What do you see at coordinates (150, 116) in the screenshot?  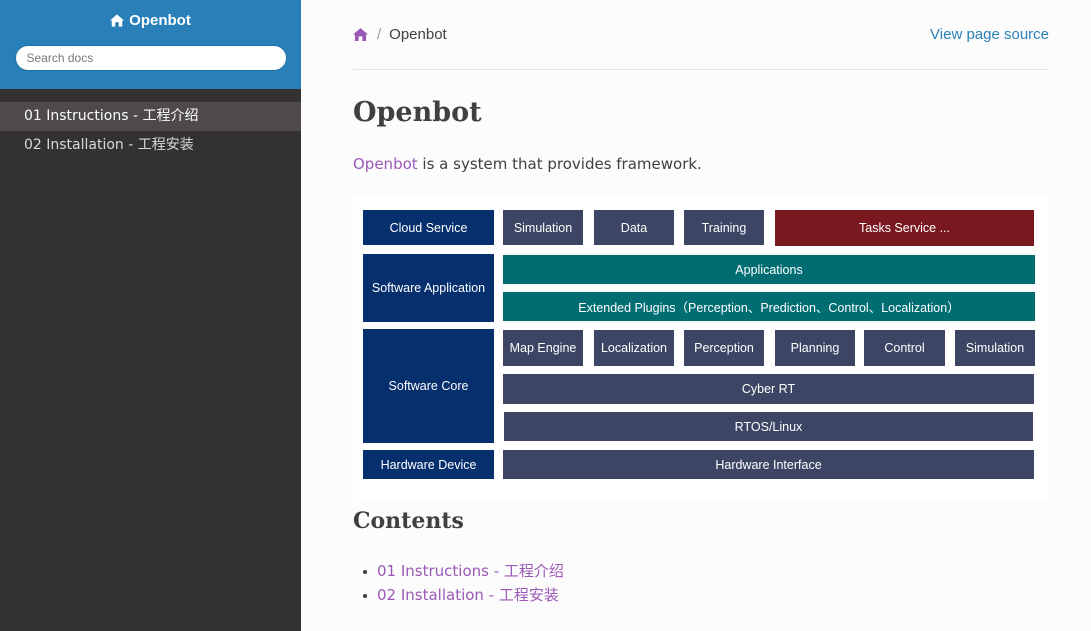 I see `sidebar-item-instructions: 01 Instructions - 工程介绍` at bounding box center [150, 116].